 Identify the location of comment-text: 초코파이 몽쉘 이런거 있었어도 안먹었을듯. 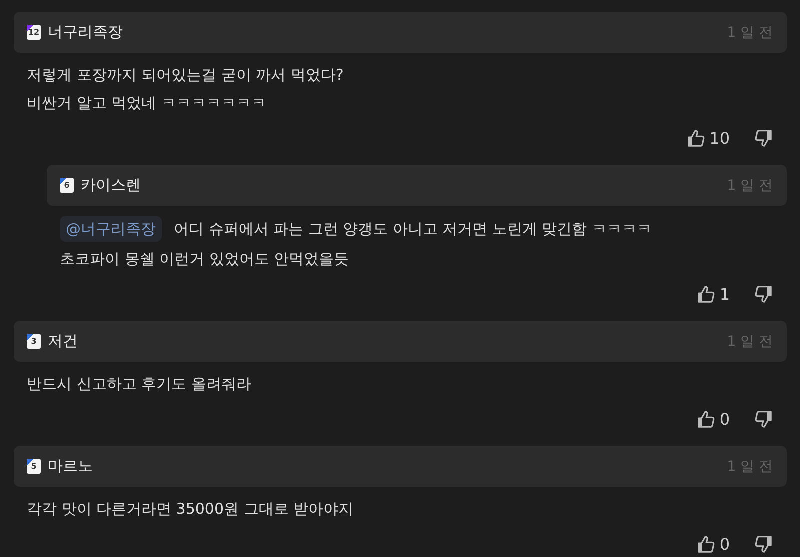
(205, 259).